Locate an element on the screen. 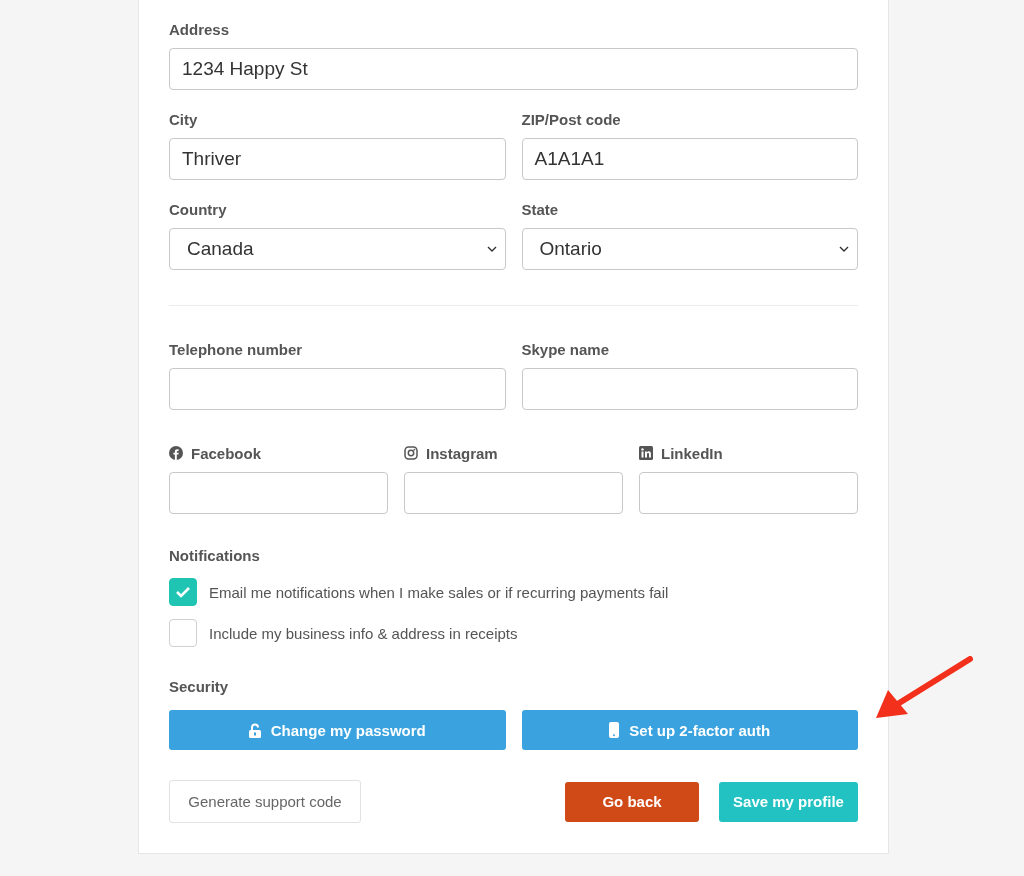  support-code-button: Generate support code is located at coordinates (265, 801).